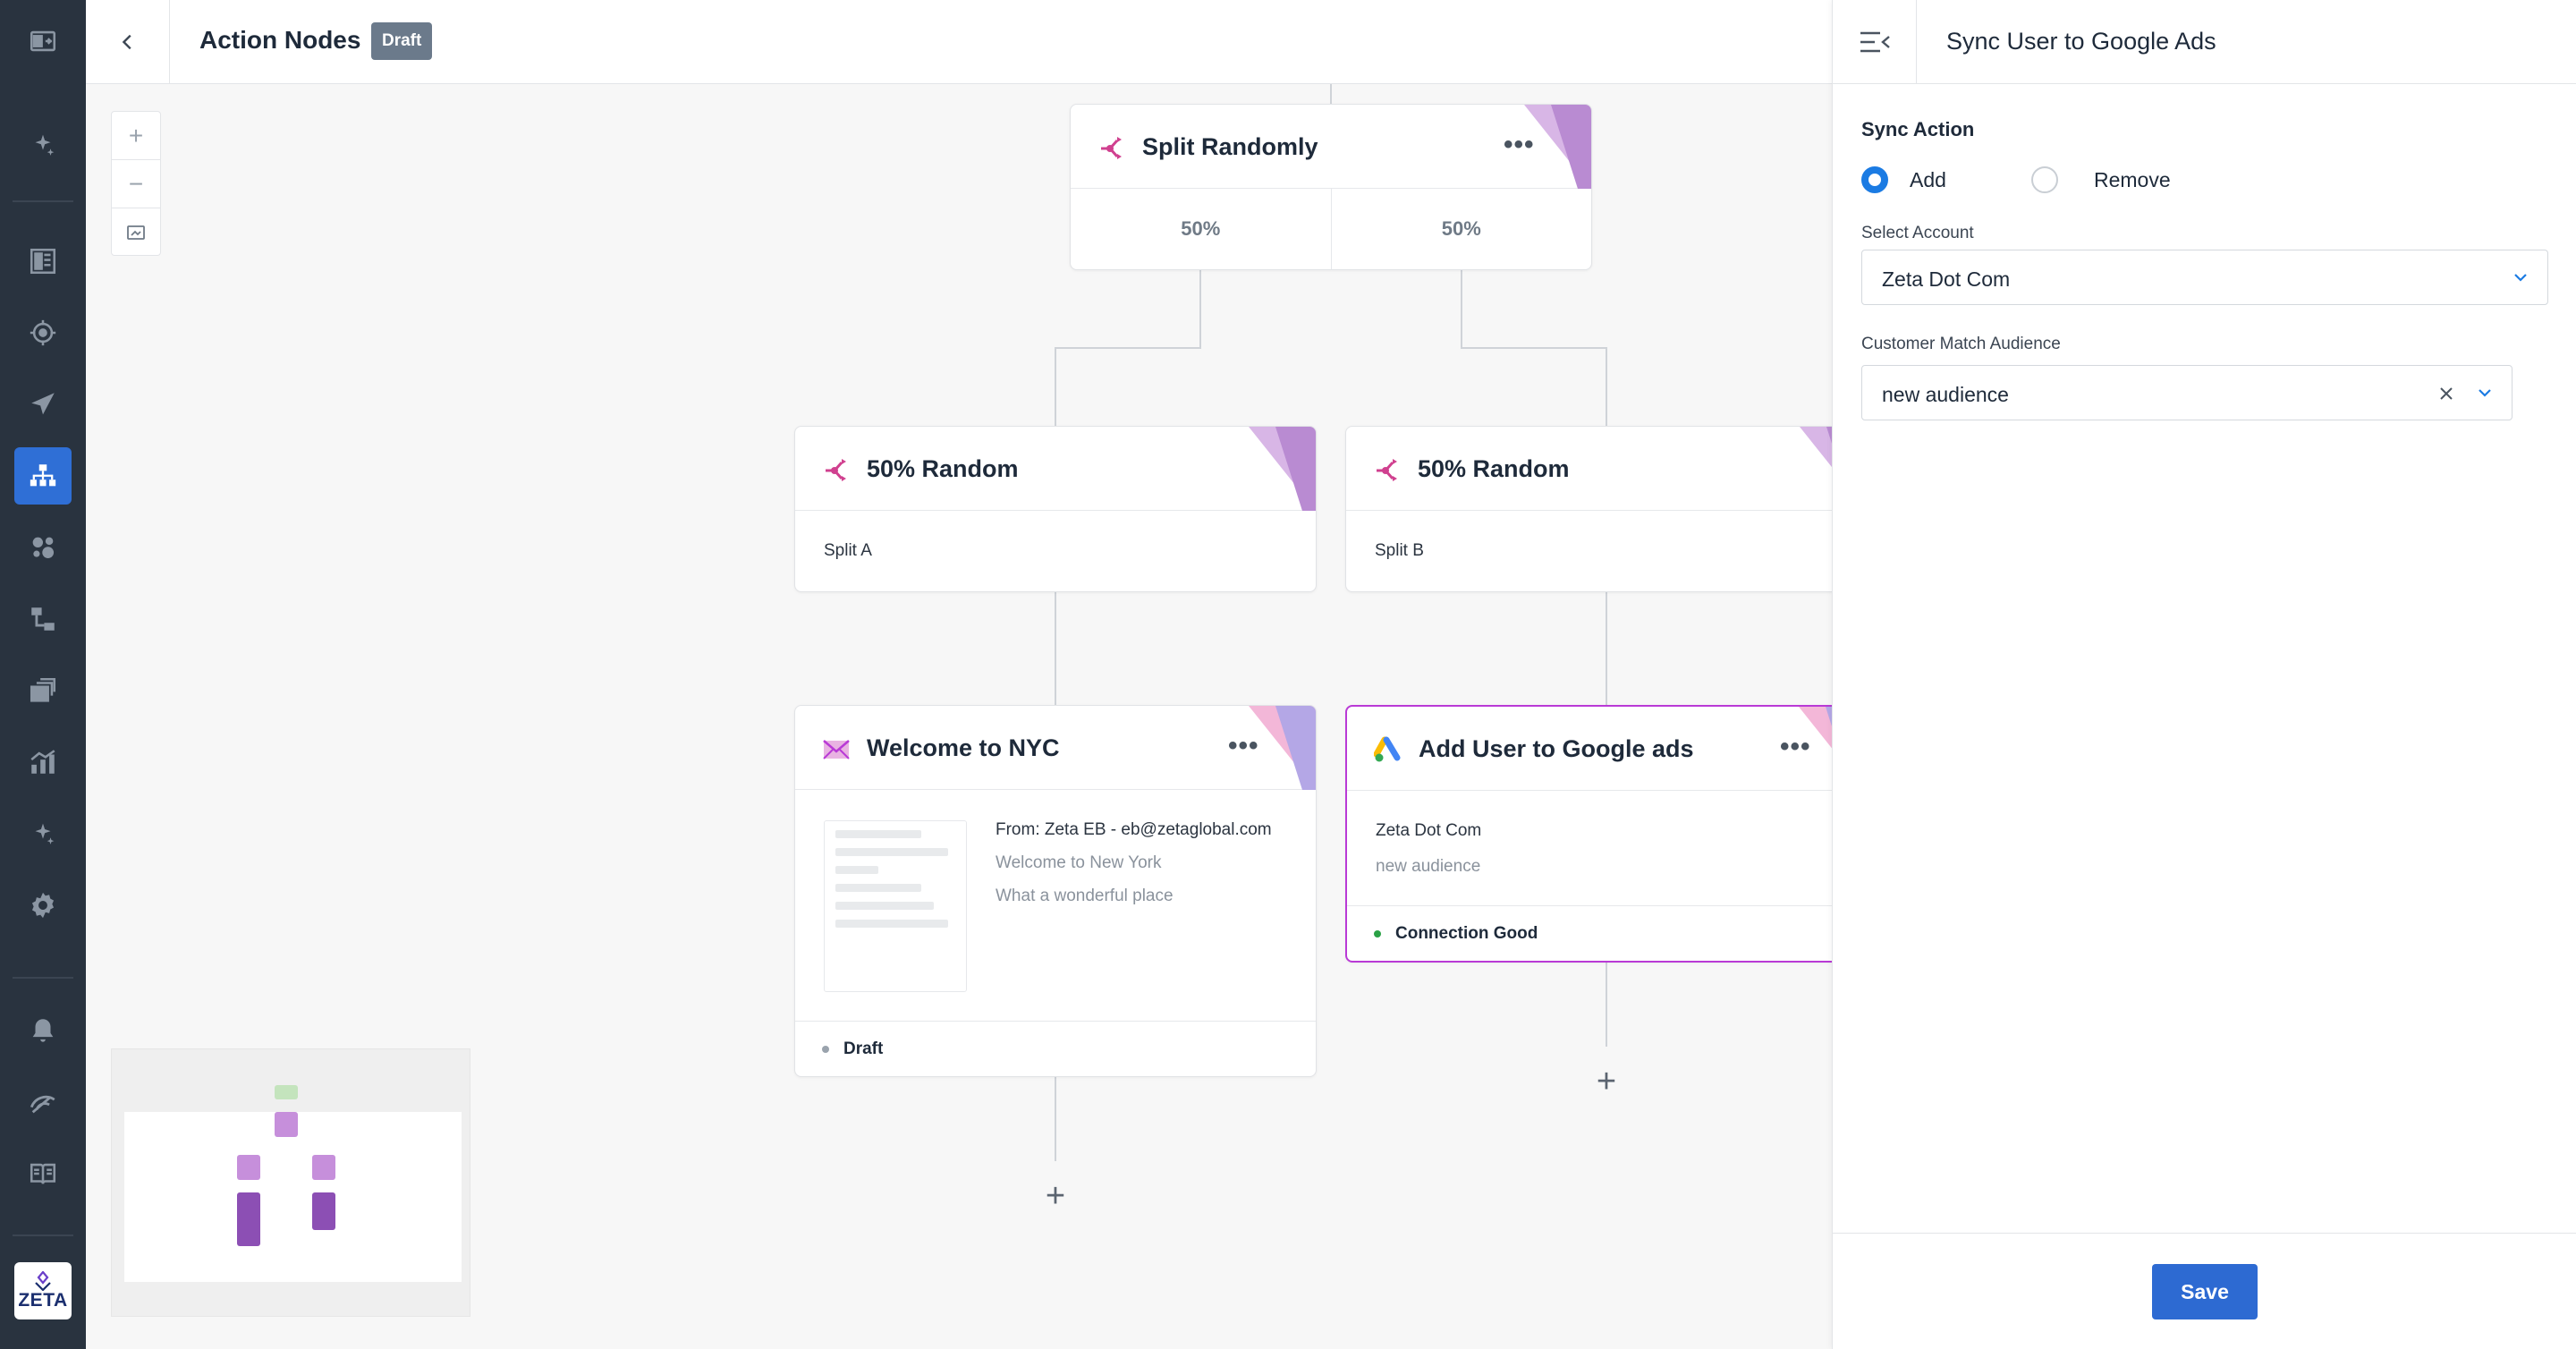 The height and width of the screenshot is (1349, 2576). Describe the element at coordinates (1928, 179) in the screenshot. I see `radio-label: Add` at that location.